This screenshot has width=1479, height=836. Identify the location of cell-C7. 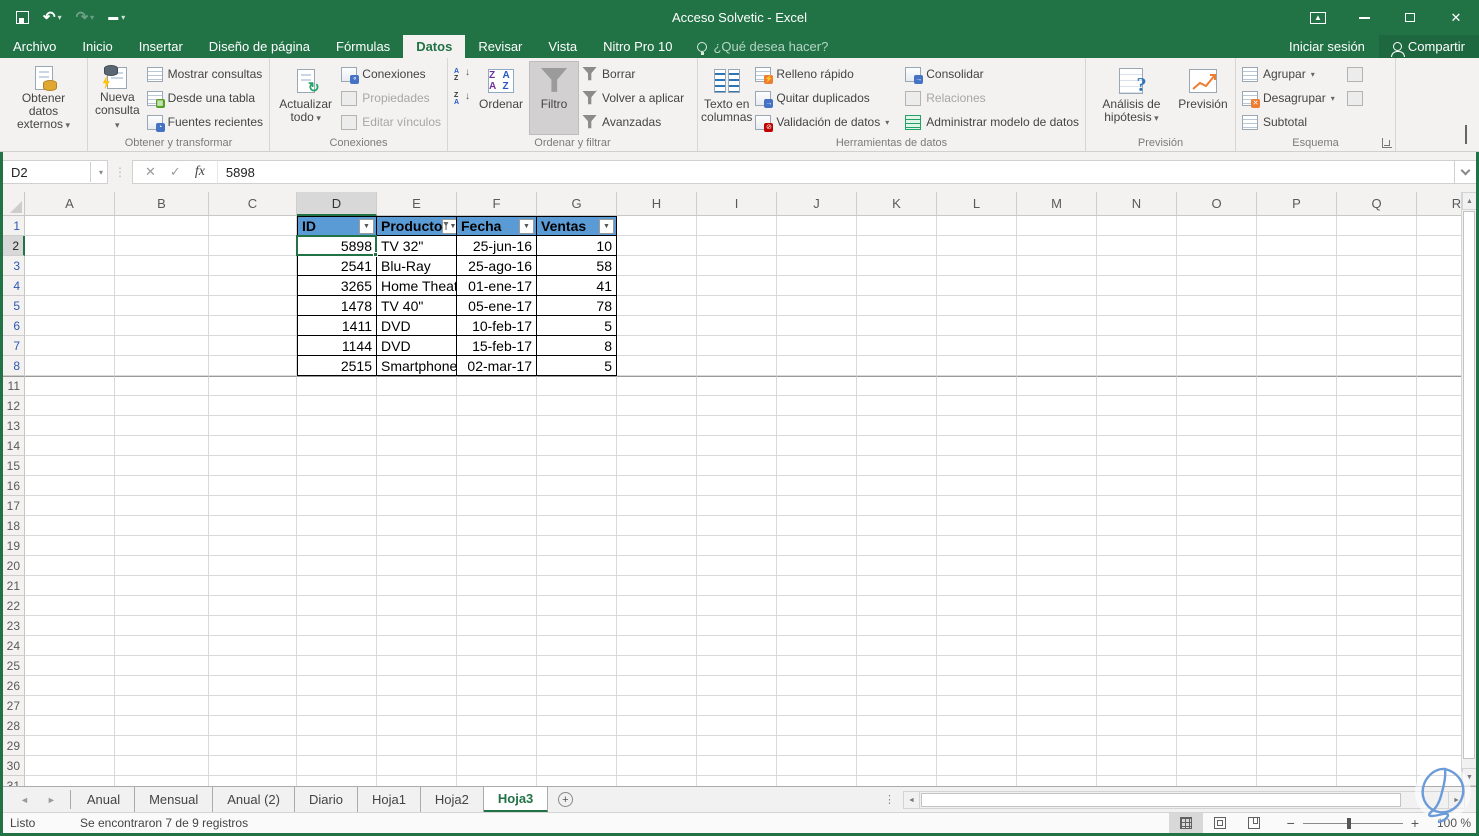
(253, 346).